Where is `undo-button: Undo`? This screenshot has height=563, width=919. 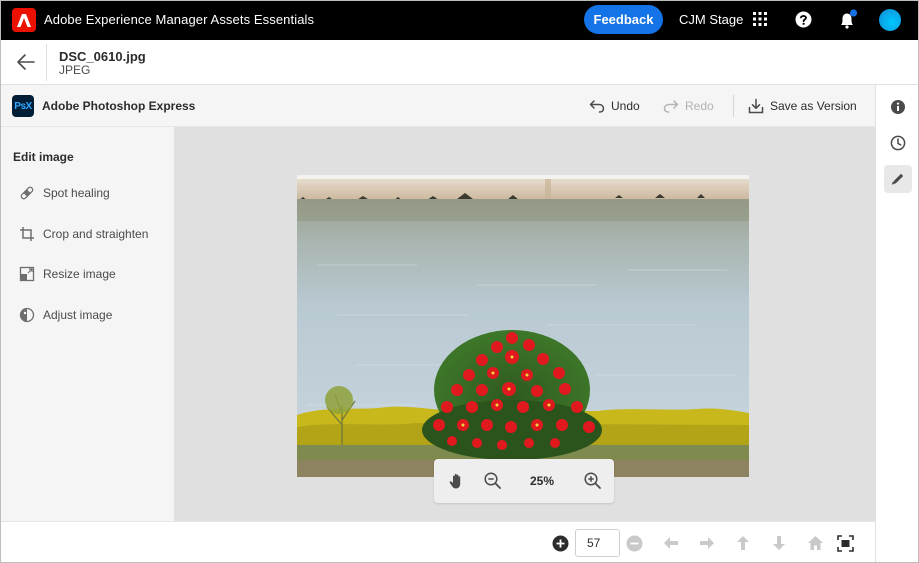 undo-button: Undo is located at coordinates (614, 106).